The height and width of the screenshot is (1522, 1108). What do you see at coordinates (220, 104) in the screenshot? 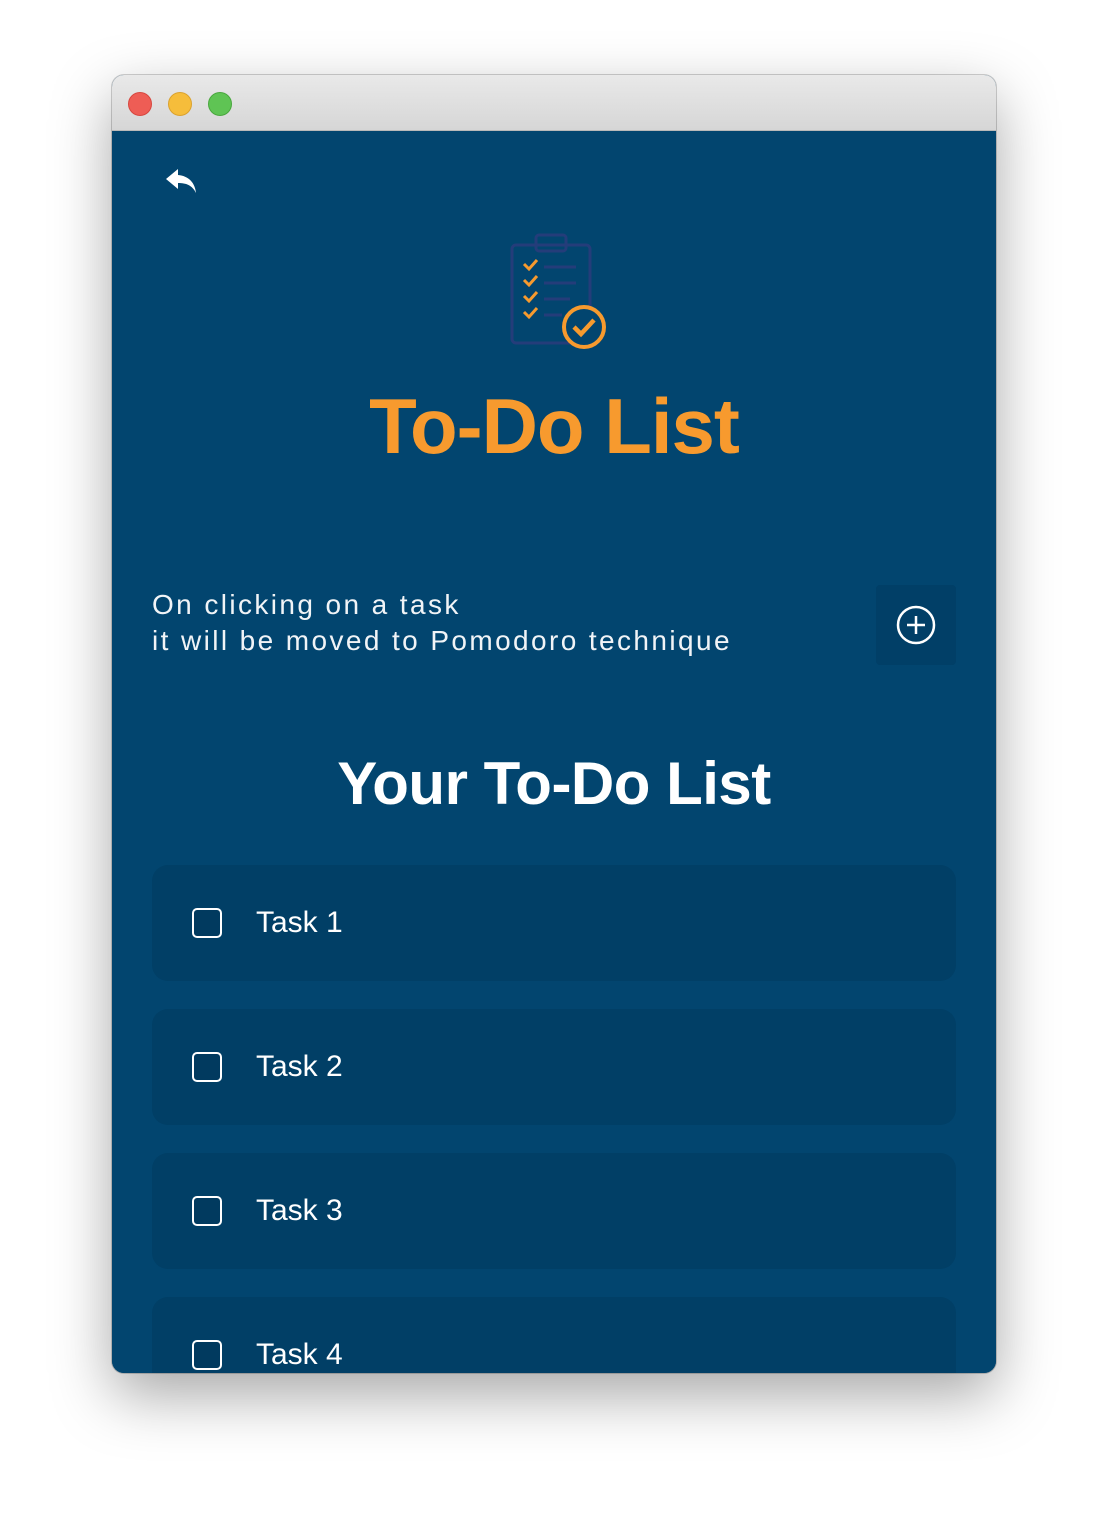
I see `maximize-window-button` at bounding box center [220, 104].